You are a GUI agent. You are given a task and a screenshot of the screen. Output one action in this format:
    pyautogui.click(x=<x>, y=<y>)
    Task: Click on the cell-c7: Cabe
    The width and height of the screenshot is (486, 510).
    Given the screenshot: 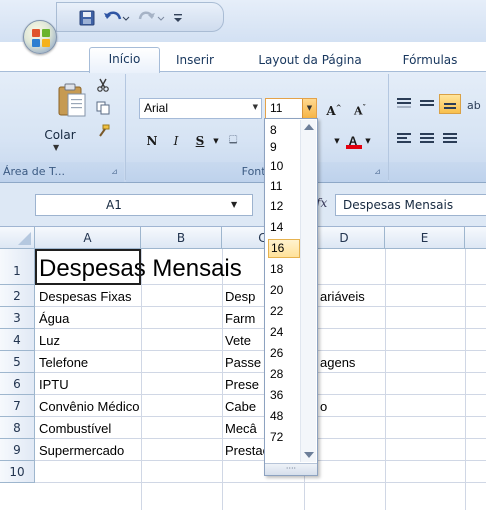 What is the action you would take?
    pyautogui.click(x=240, y=406)
    